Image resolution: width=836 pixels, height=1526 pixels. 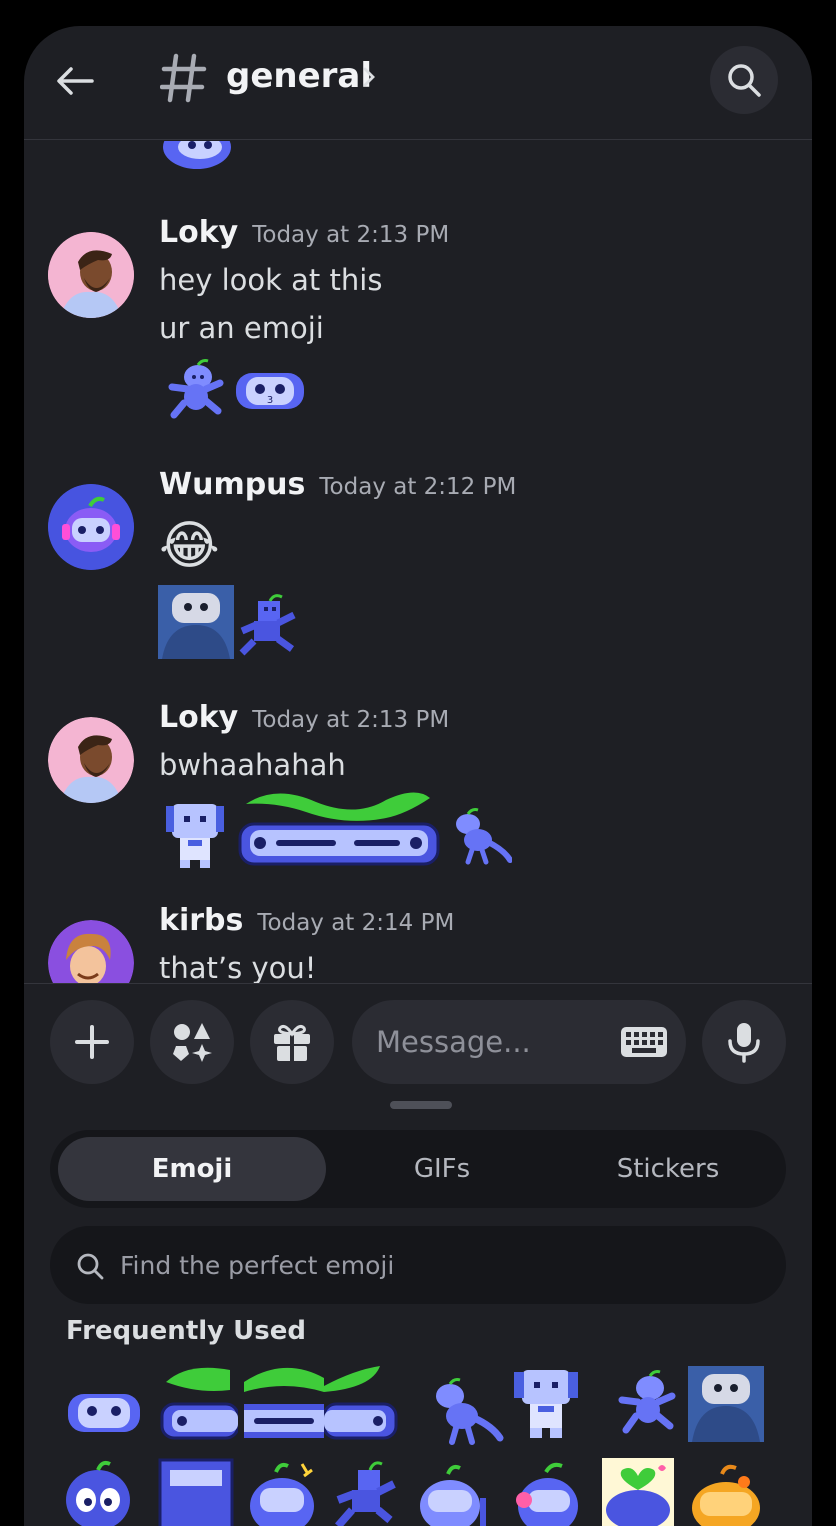 I want to click on emoji-search-input, so click(x=420, y=1265).